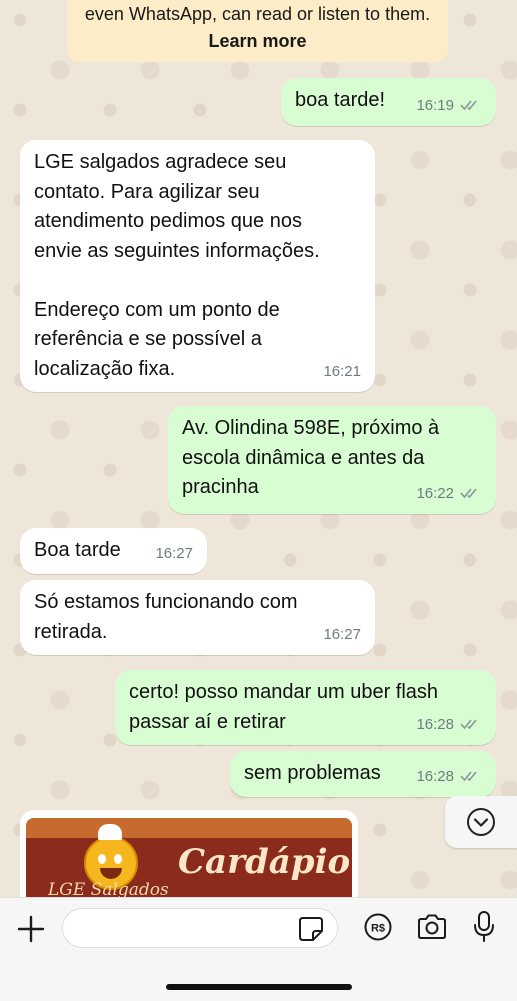  I want to click on svg-text: R$, so click(378, 929).